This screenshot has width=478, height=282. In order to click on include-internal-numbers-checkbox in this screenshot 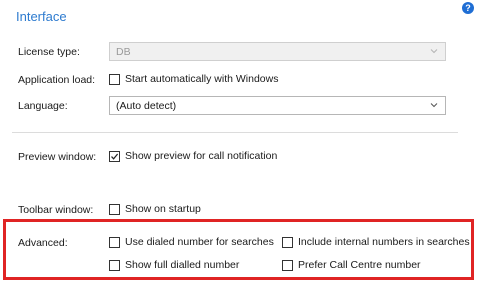, I will do `click(287, 242)`.